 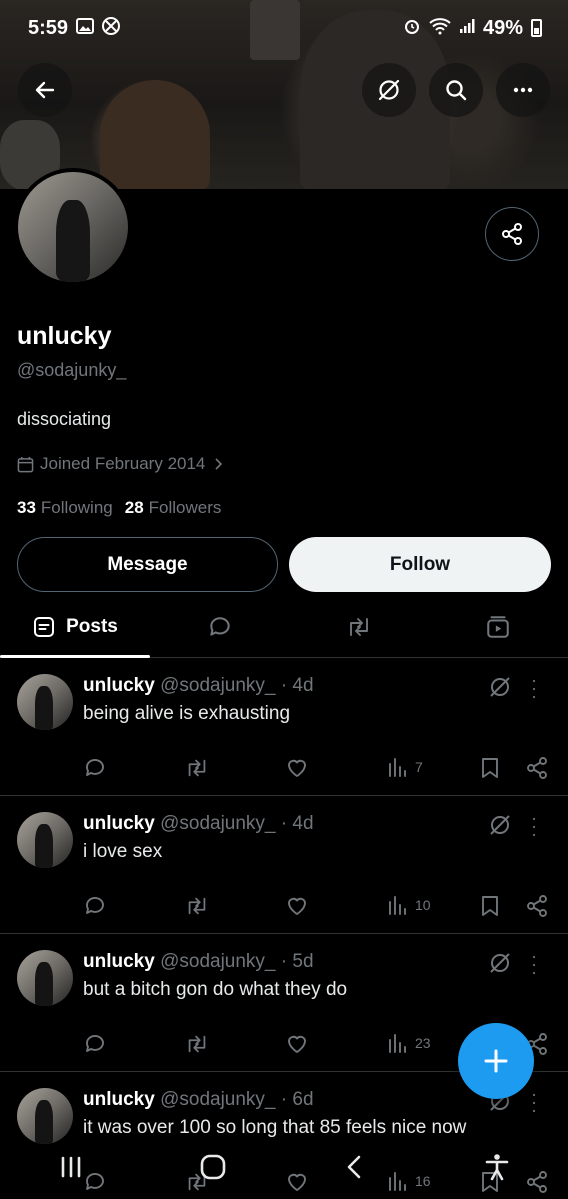 What do you see at coordinates (185, 507) in the screenshot?
I see `followers-label: Followers` at bounding box center [185, 507].